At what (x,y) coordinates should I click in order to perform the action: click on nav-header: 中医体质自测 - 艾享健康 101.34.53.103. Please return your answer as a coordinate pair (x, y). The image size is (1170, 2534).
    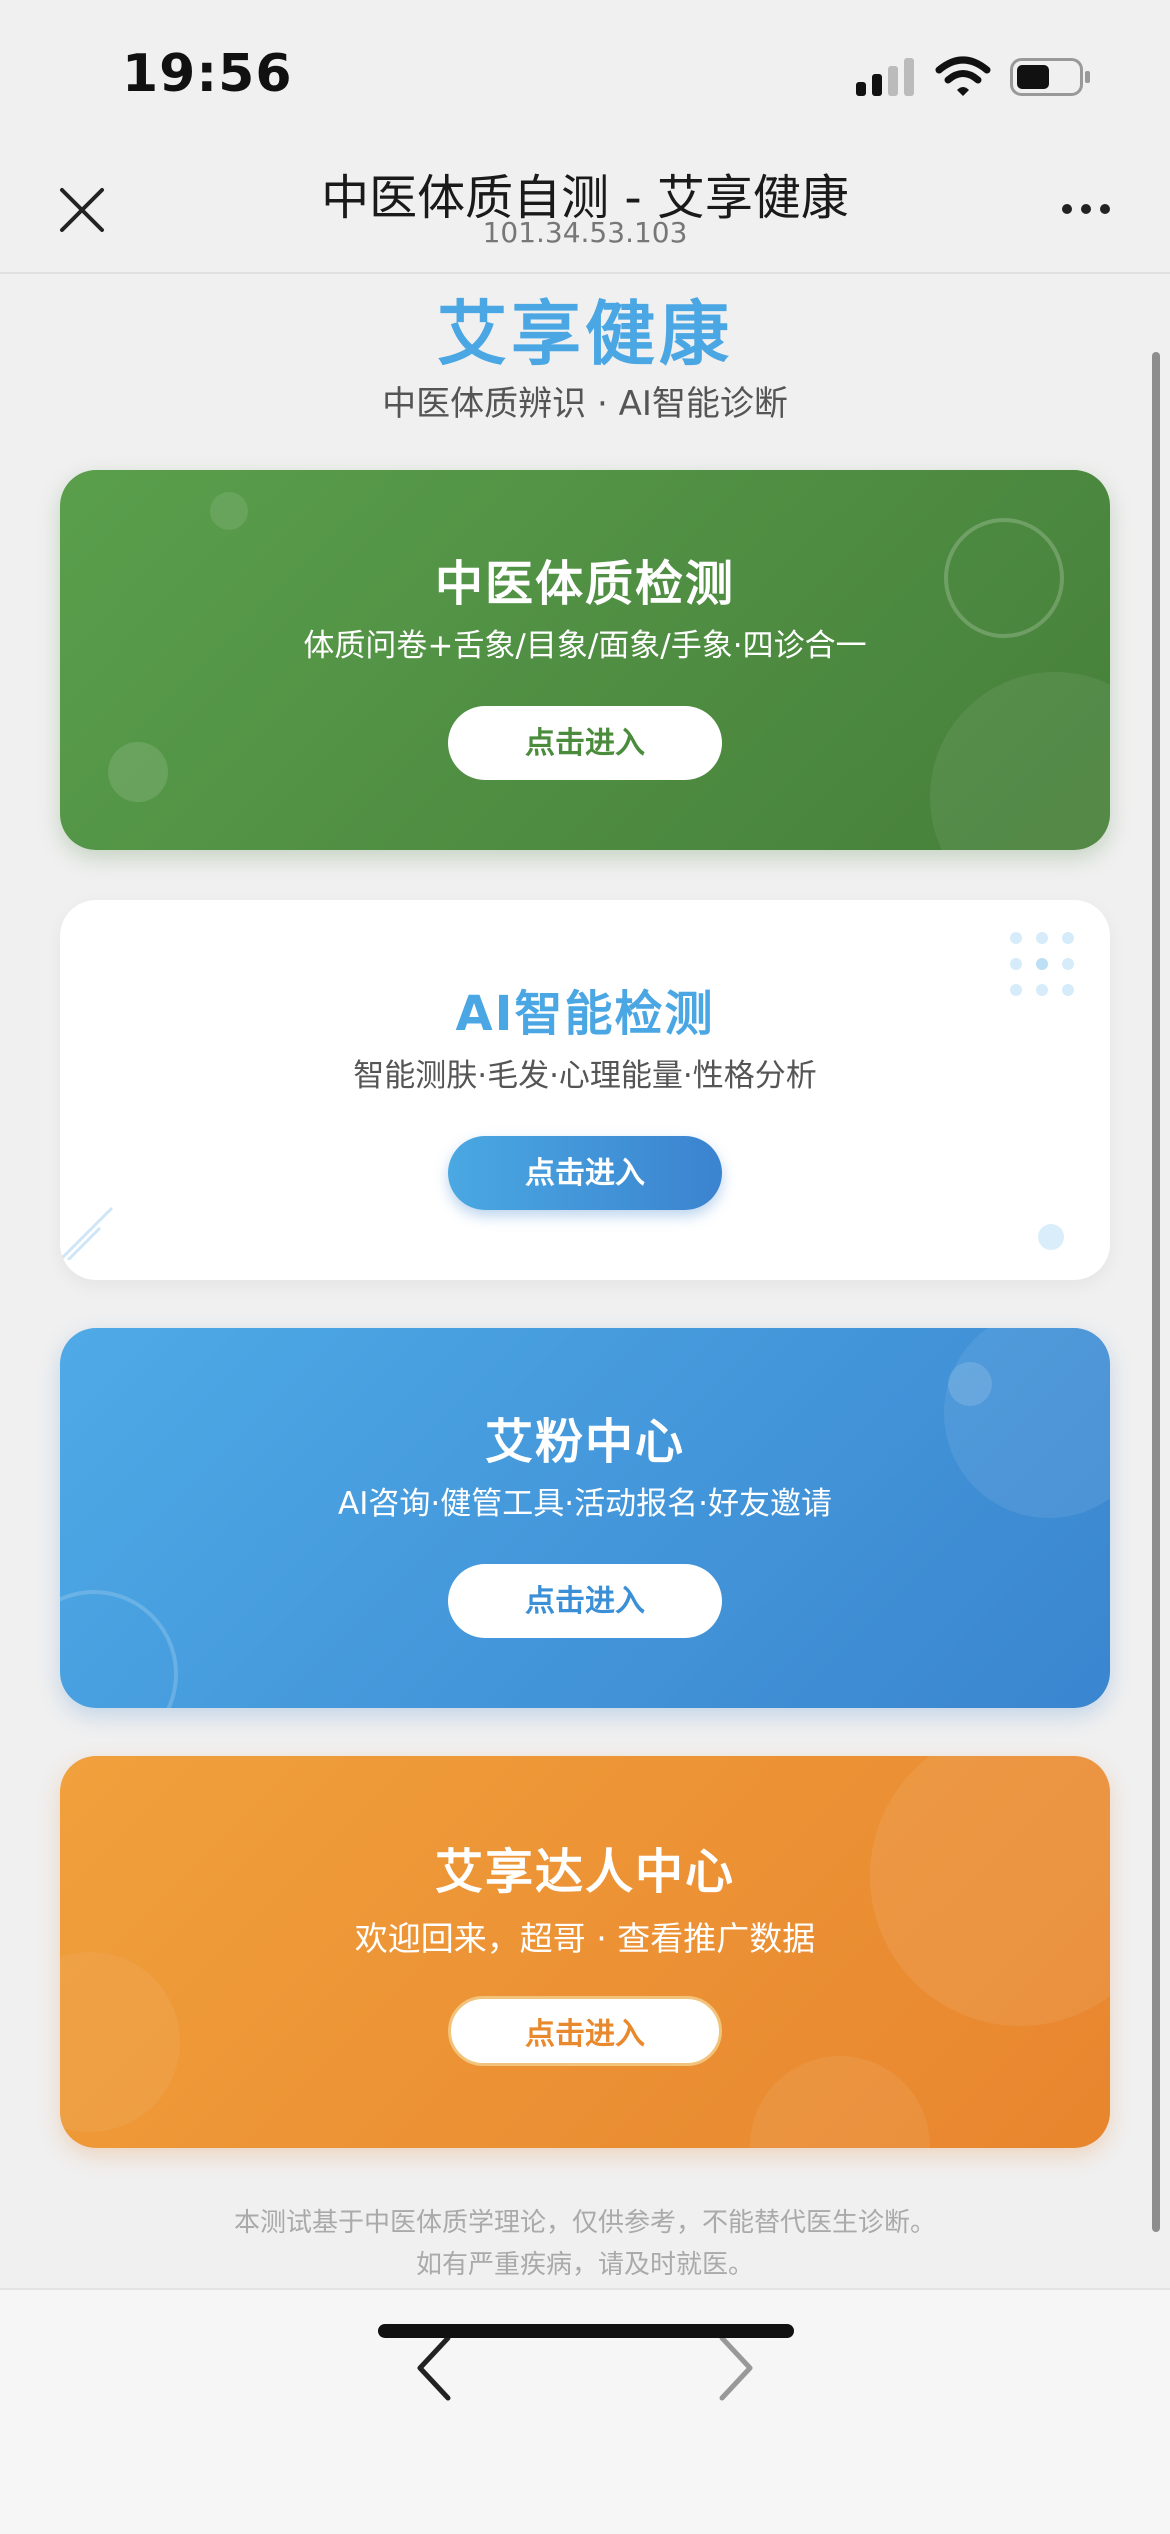
    Looking at the image, I should click on (585, 212).